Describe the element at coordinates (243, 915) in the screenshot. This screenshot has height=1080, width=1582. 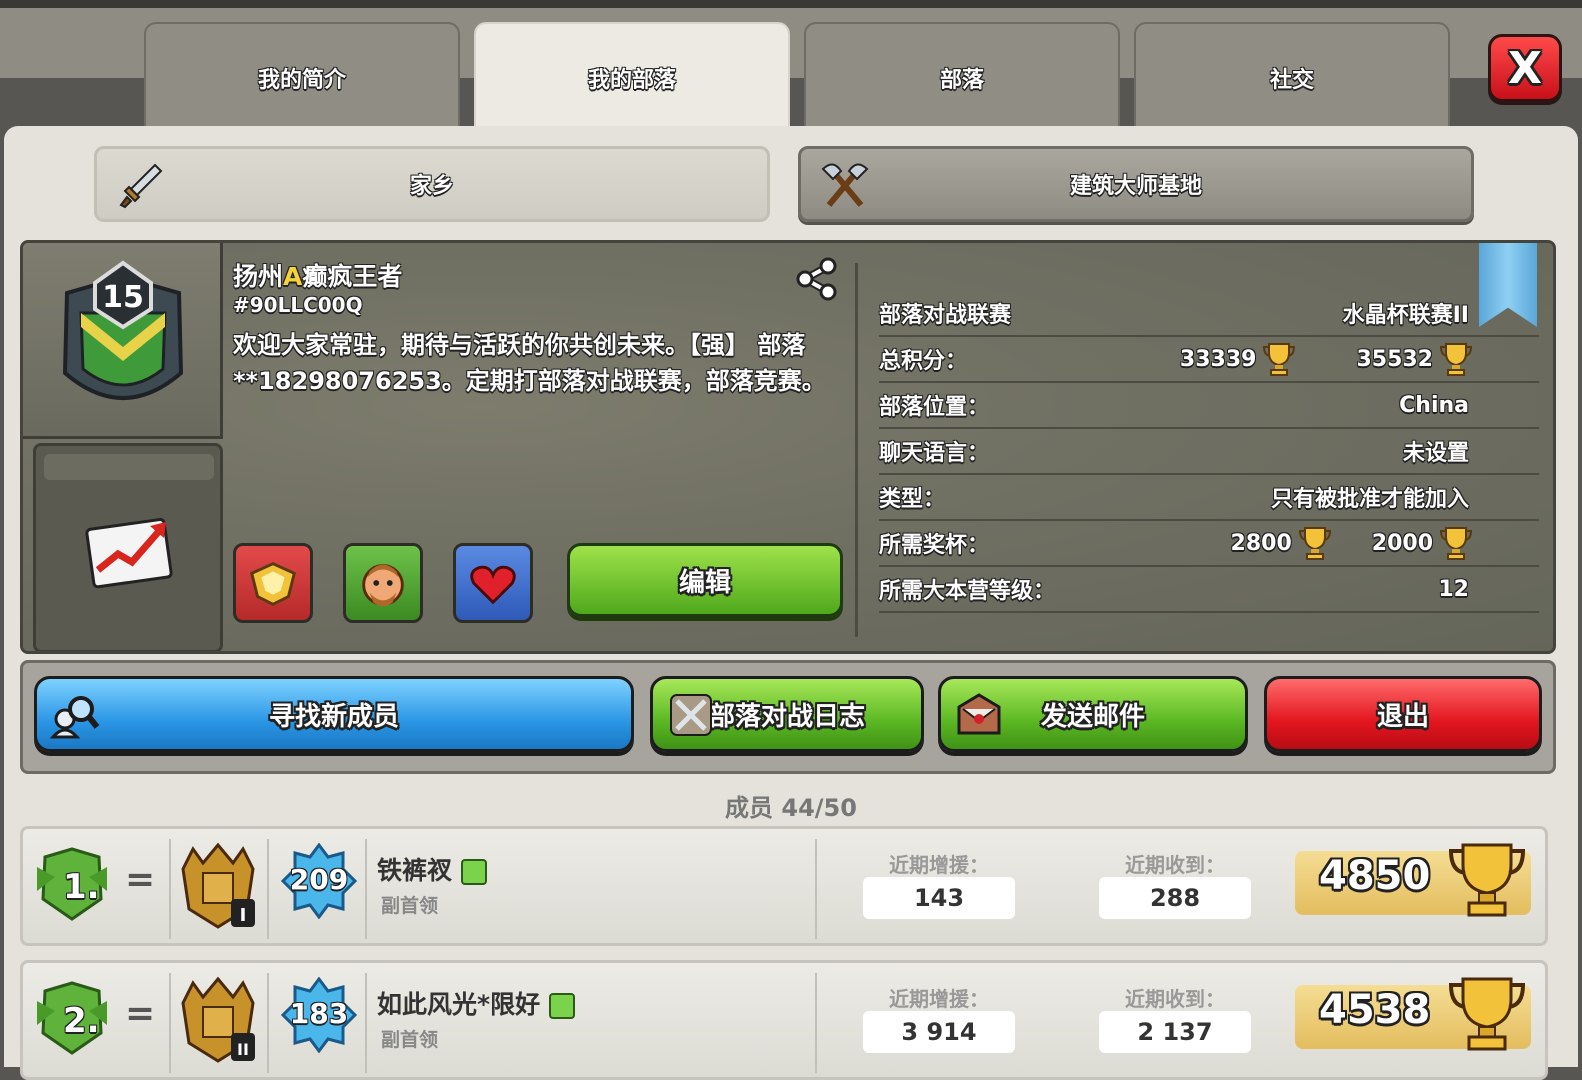
I see `th-level: I` at that location.